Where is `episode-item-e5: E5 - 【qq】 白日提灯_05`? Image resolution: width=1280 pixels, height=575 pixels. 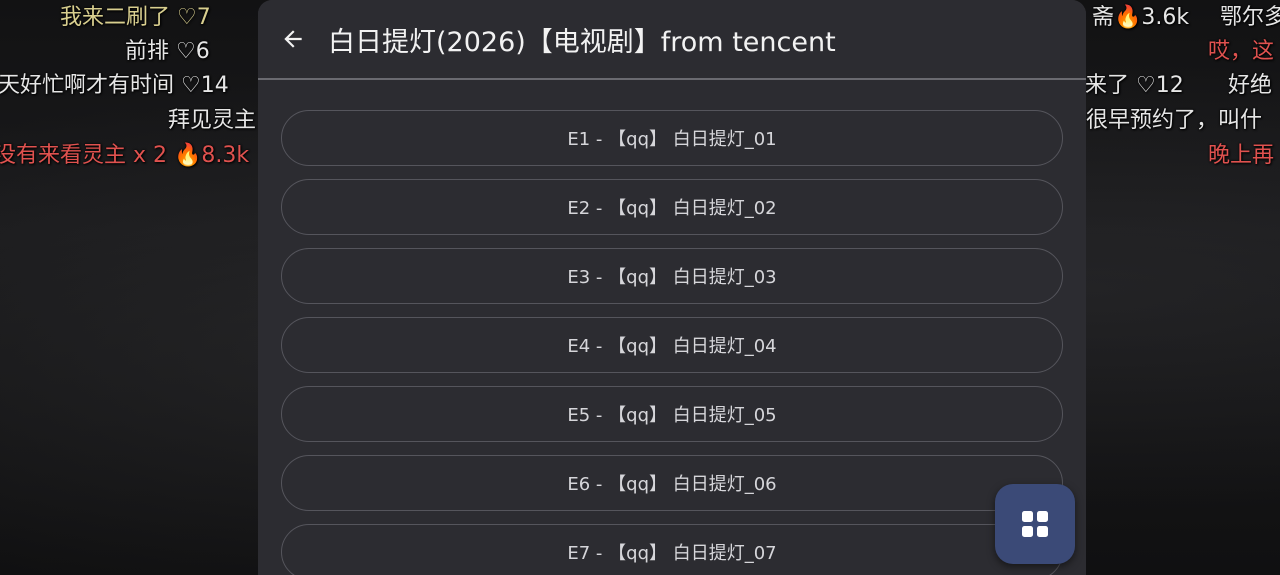 episode-item-e5: E5 - 【qq】 白日提灯_05 is located at coordinates (672, 414).